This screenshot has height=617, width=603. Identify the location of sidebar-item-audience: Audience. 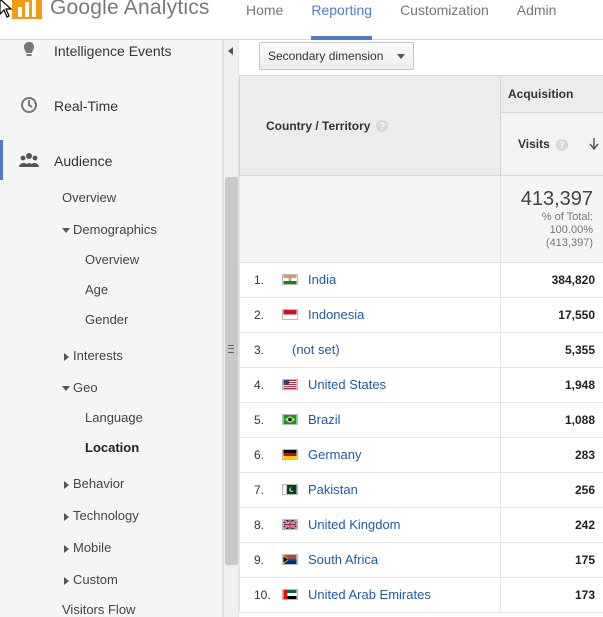
(111, 160).